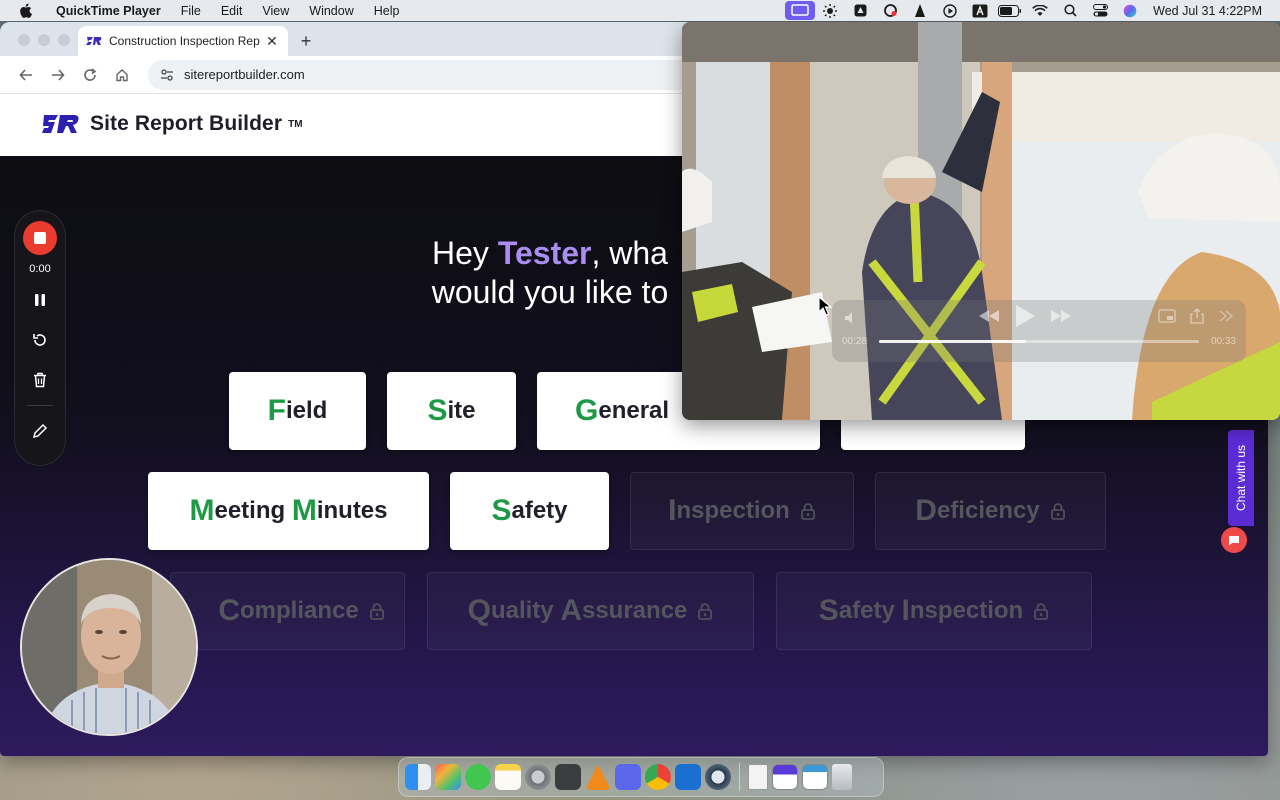  What do you see at coordinates (40, 300) in the screenshot?
I see `pause-icon` at bounding box center [40, 300].